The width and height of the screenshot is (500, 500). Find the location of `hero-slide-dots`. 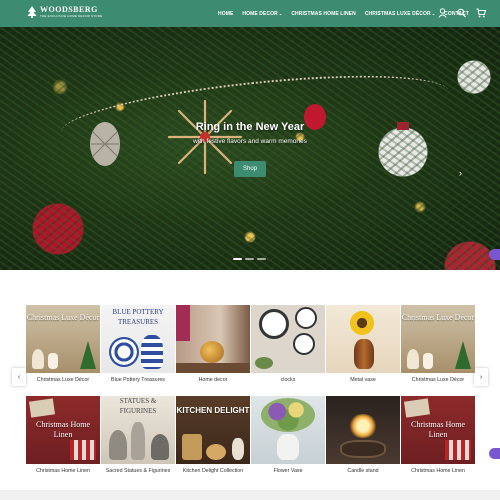

hero-slide-dots is located at coordinates (249, 259).